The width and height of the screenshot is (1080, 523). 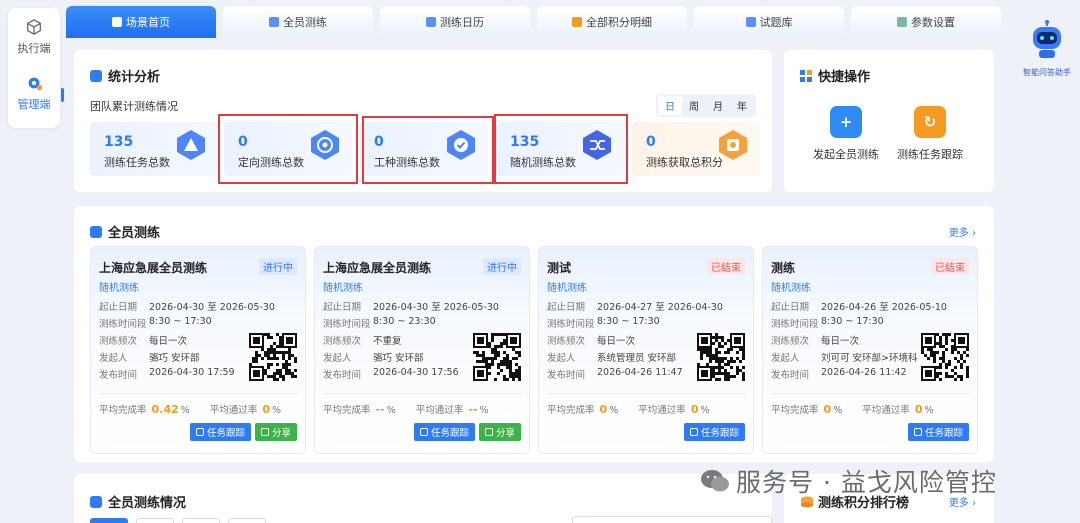 What do you see at coordinates (165, 409) in the screenshot?
I see `completion-value: 0.42` at bounding box center [165, 409].